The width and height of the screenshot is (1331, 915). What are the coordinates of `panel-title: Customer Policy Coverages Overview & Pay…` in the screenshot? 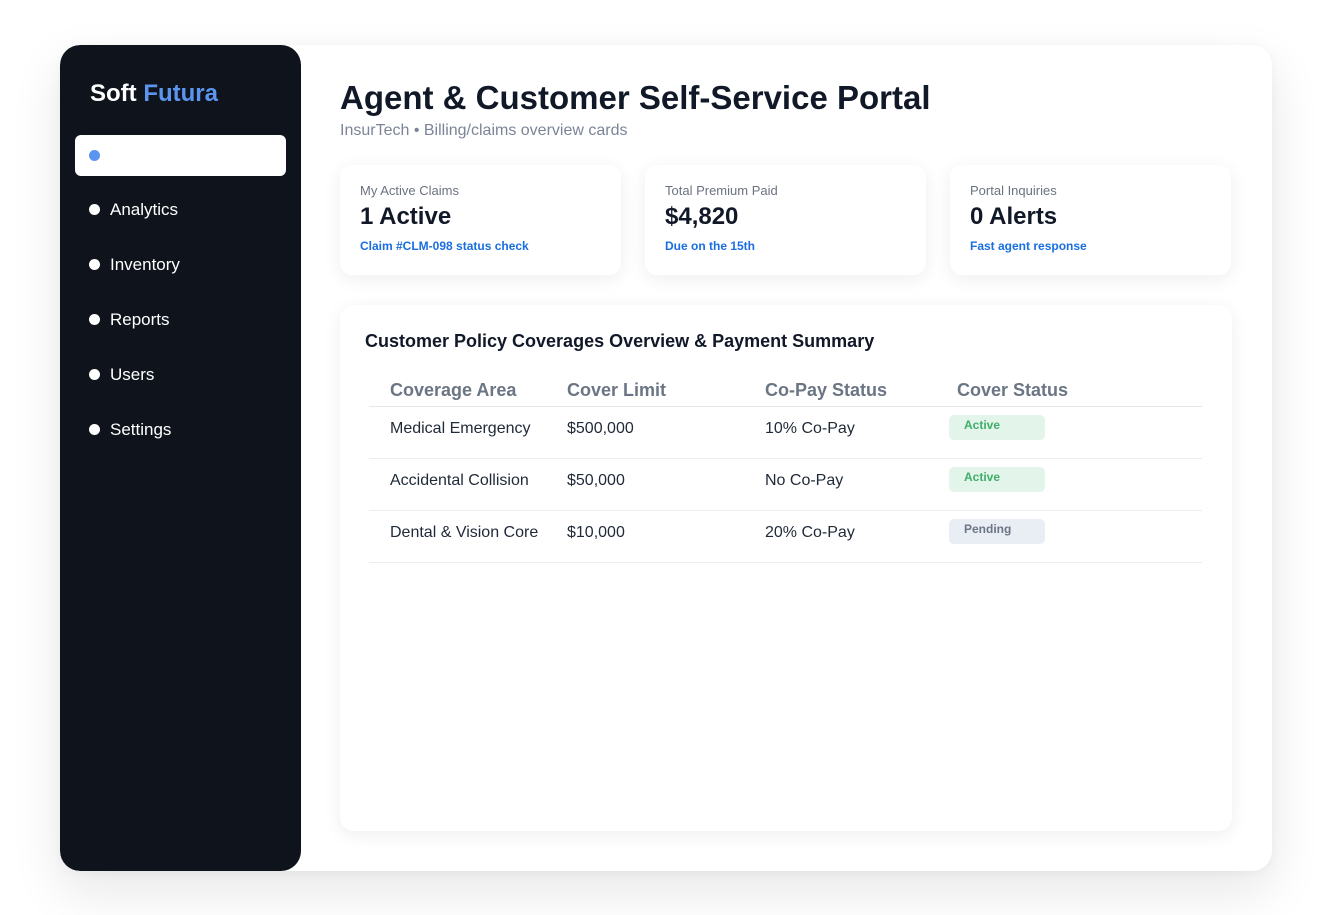 It's located at (620, 341).